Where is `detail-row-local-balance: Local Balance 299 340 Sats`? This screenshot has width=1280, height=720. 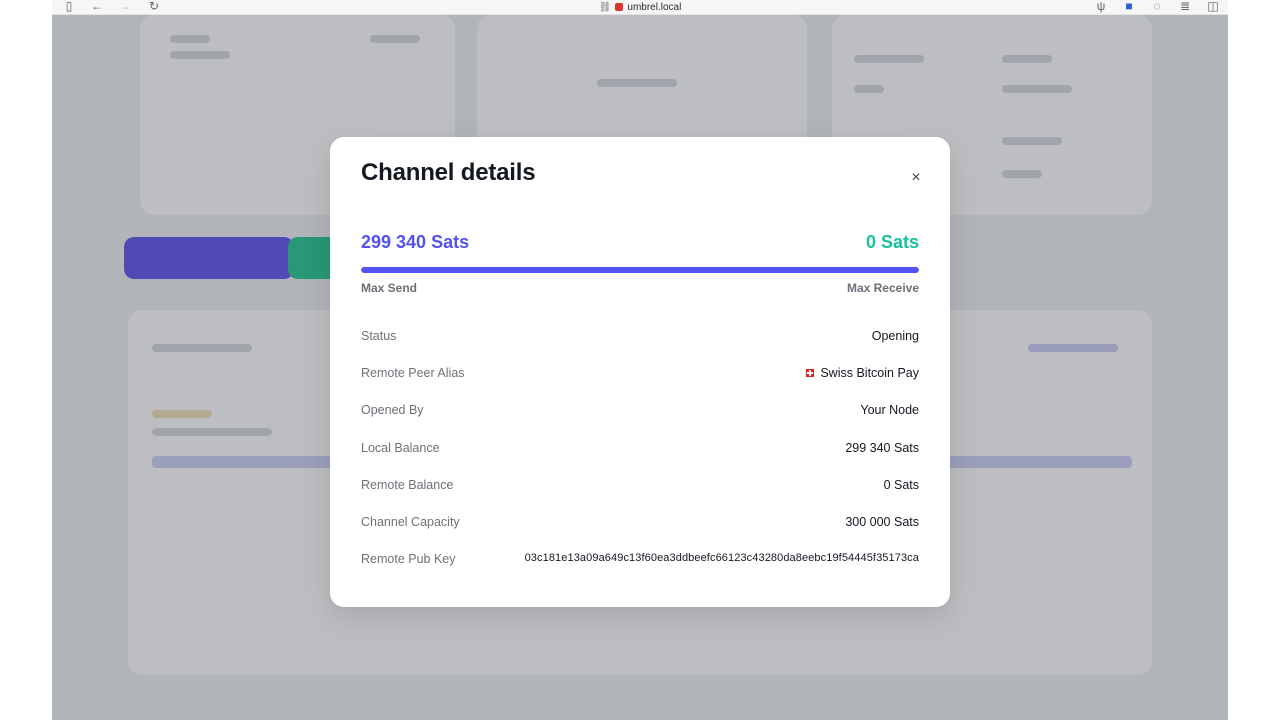
detail-row-local-balance: Local Balance 299 340 Sats is located at coordinates (640, 455).